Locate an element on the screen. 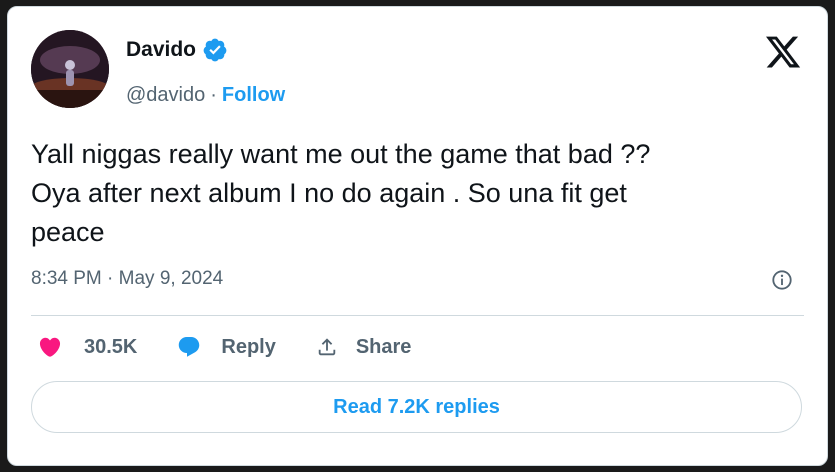 The width and height of the screenshot is (835, 472). info-icon is located at coordinates (782, 280).